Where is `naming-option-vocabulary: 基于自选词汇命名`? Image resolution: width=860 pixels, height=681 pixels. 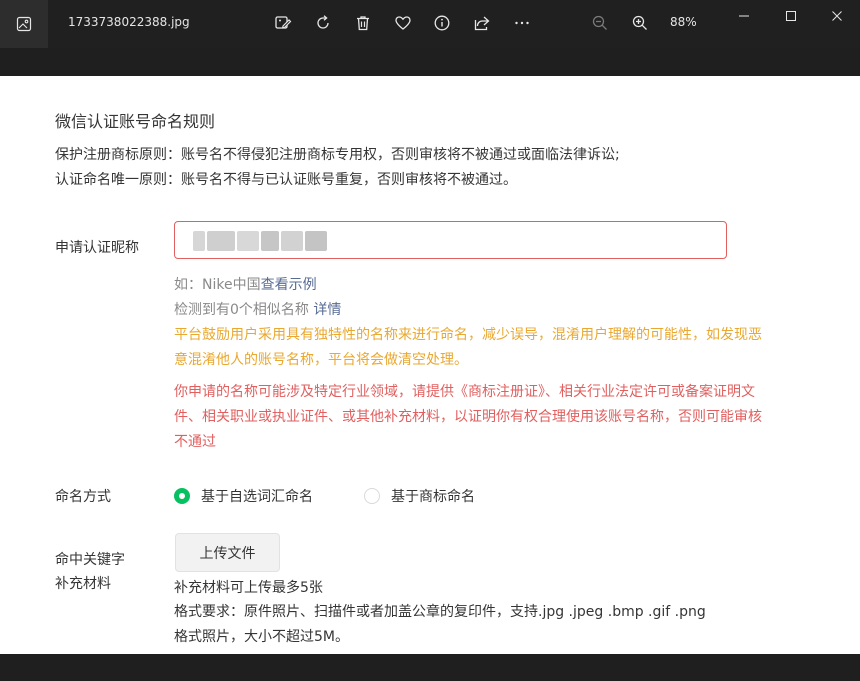
naming-option-vocabulary: 基于自选词汇命名 is located at coordinates (243, 496).